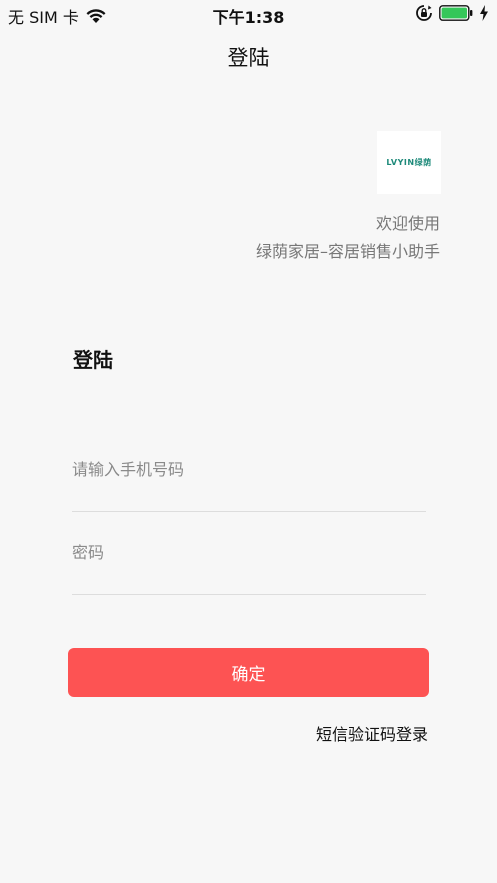  What do you see at coordinates (248, 672) in the screenshot?
I see `confirm-button: 确定` at bounding box center [248, 672].